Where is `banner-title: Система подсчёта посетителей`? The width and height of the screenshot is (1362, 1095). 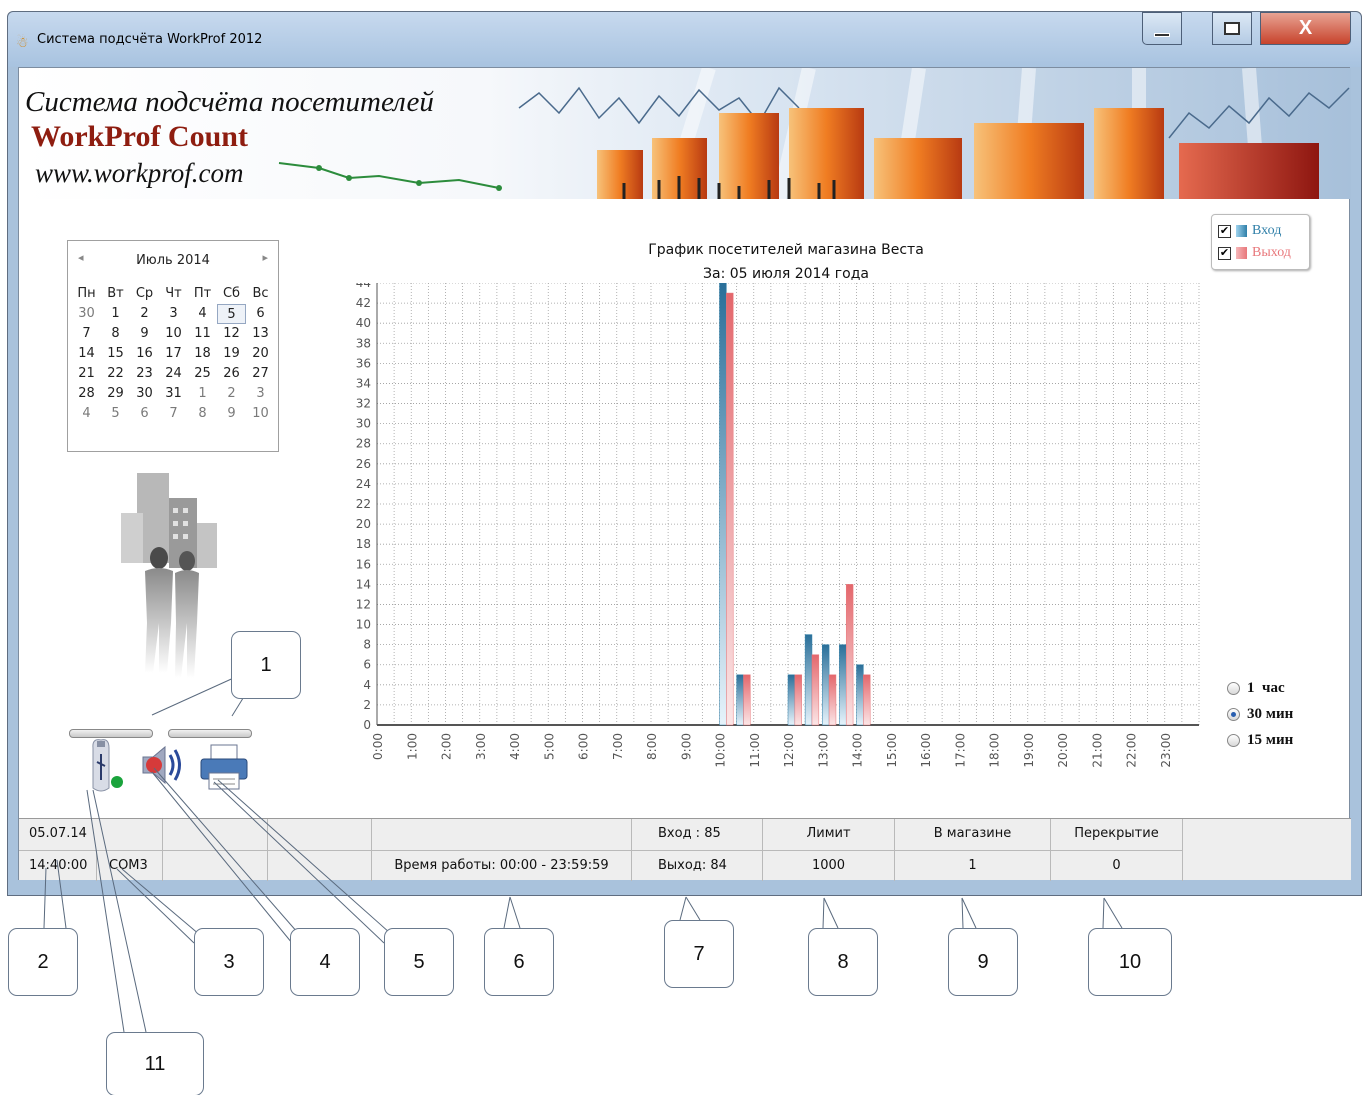
banner-title: Система подсчёта посетителей is located at coordinates (229, 102).